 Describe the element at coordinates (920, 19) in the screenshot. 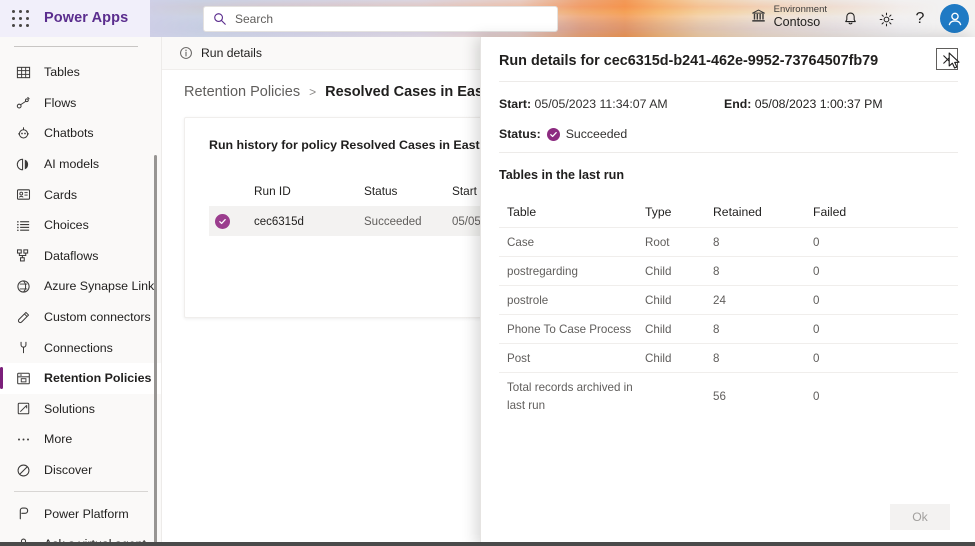

I see `help-button: ?` at that location.